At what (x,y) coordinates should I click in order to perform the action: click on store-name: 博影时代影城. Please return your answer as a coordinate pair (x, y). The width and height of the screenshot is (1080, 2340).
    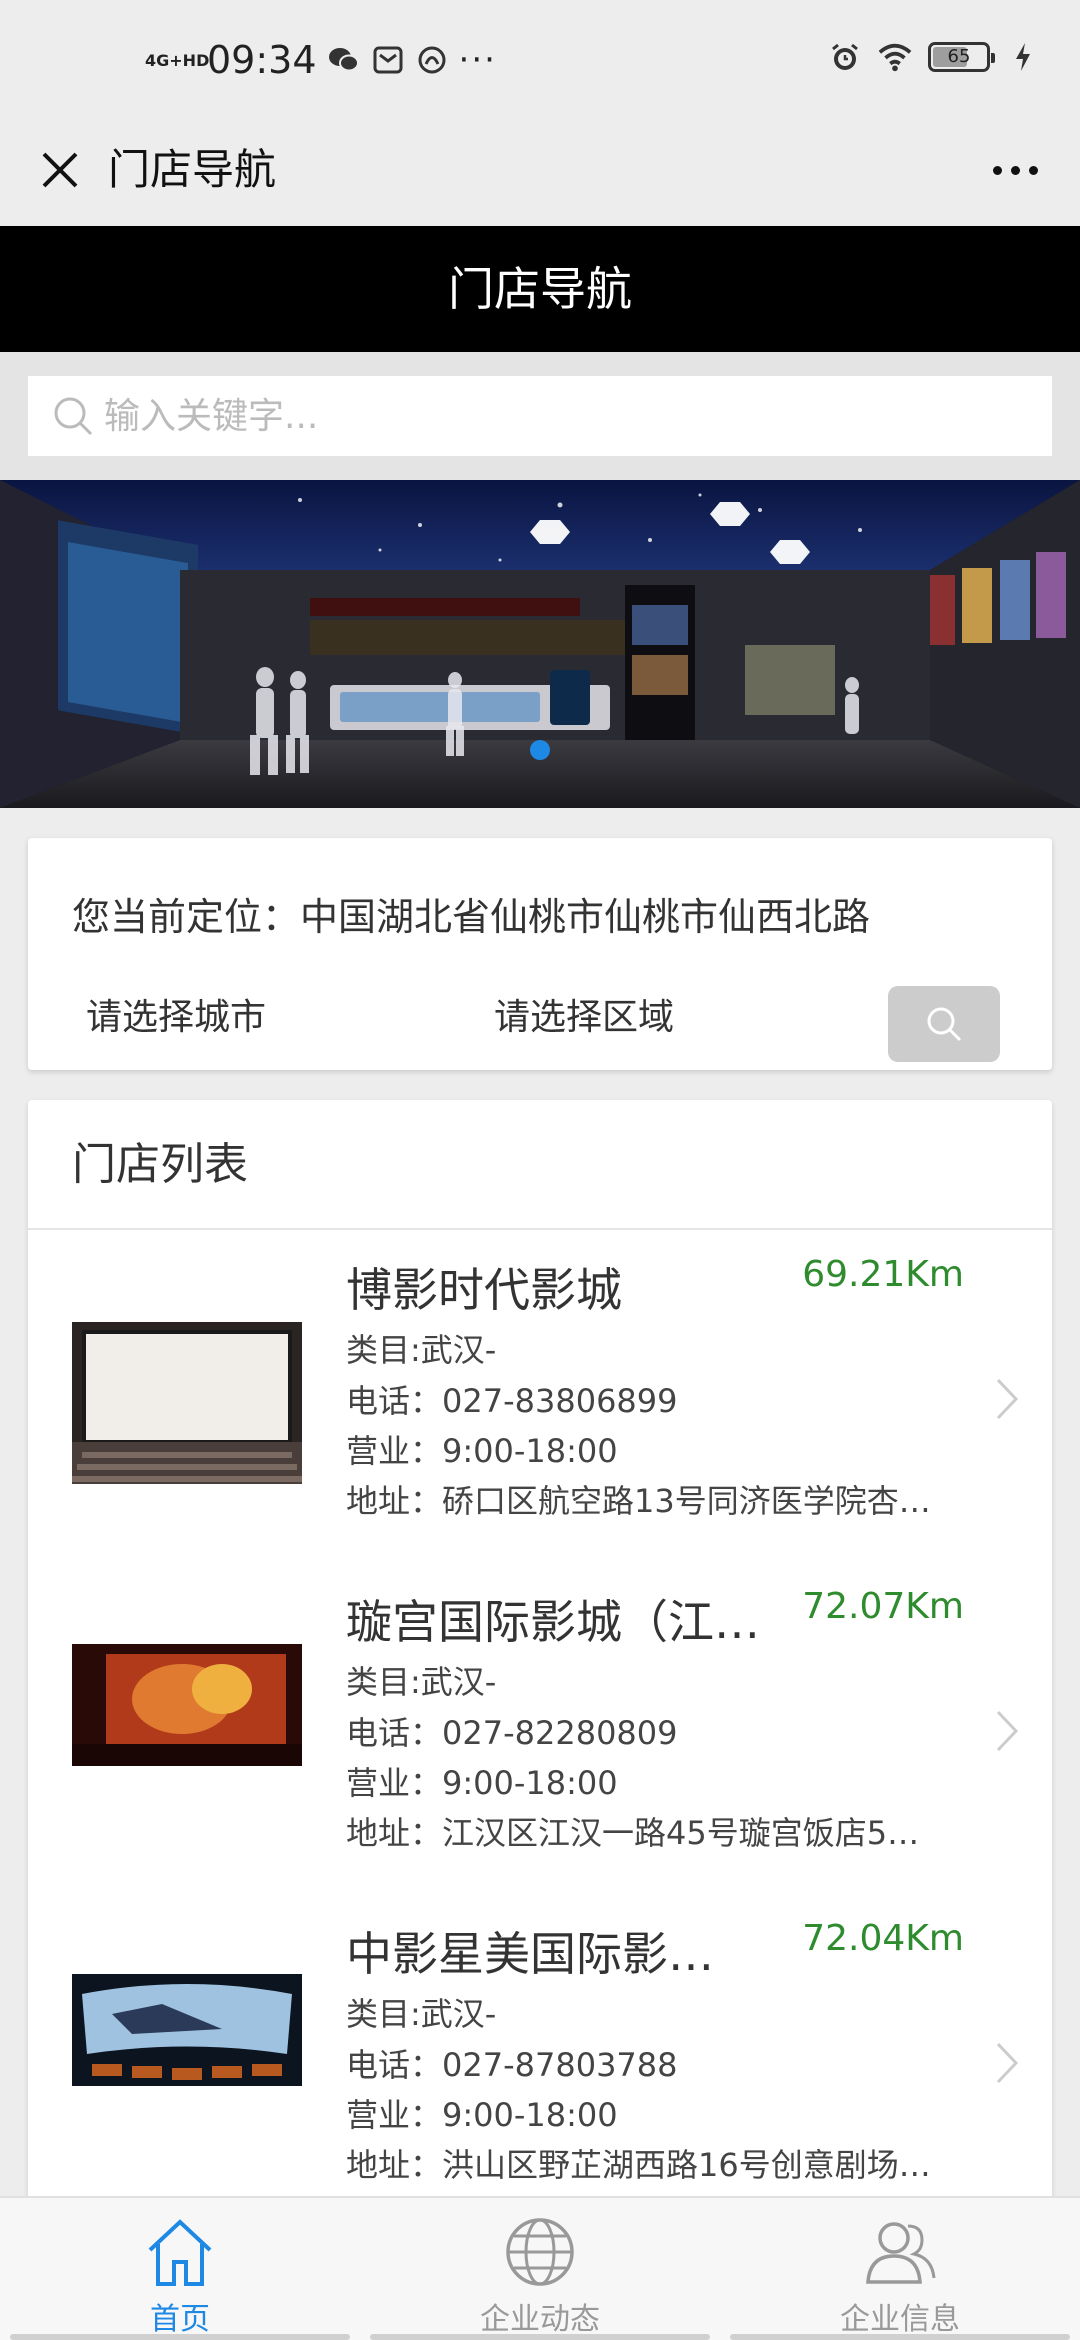
    Looking at the image, I should click on (484, 1290).